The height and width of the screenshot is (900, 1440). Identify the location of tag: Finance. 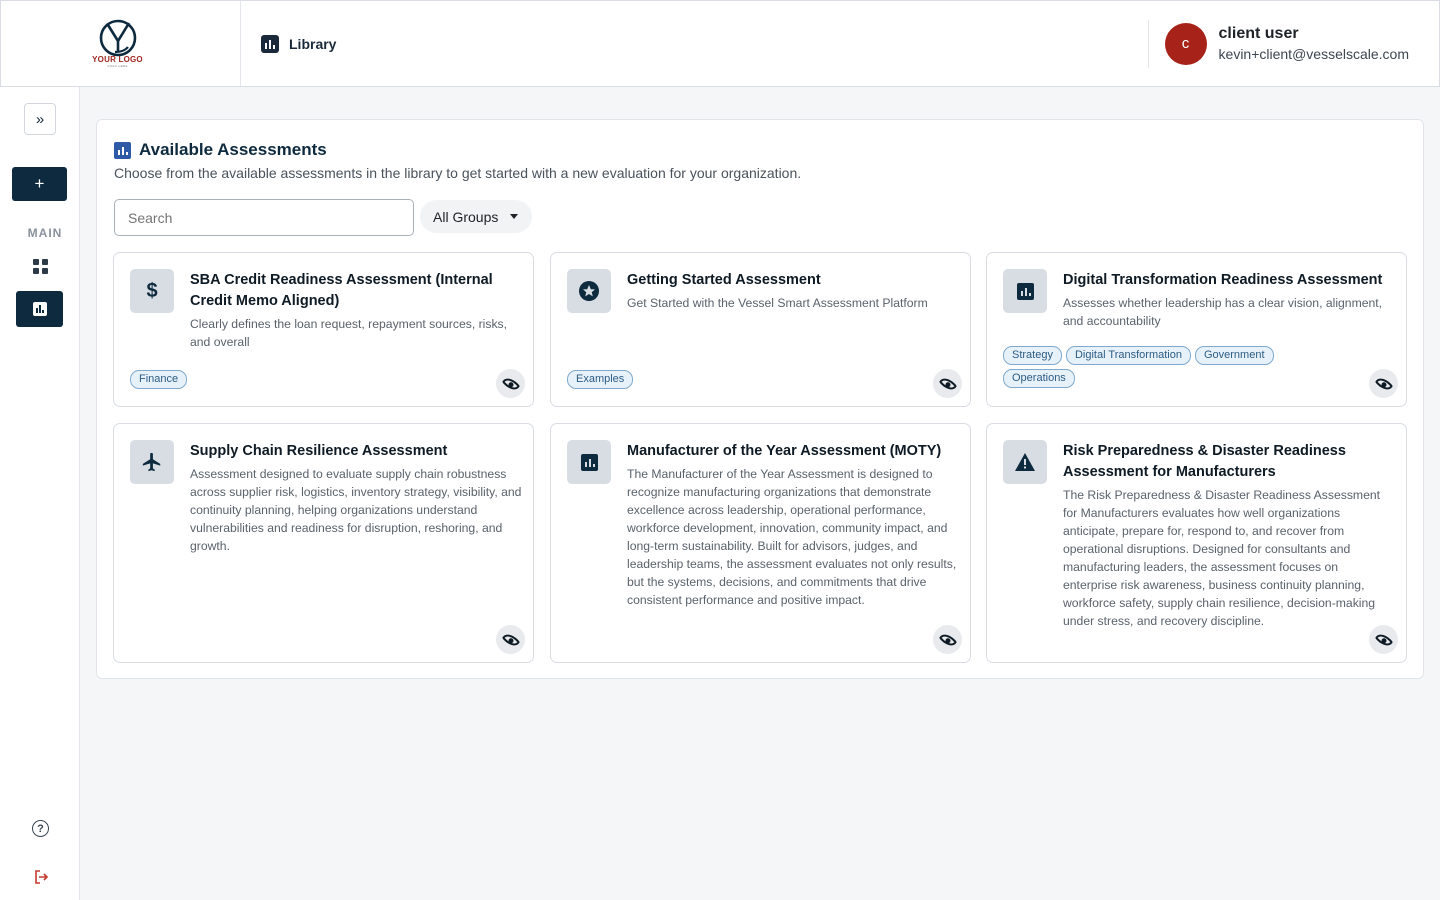
(159, 379).